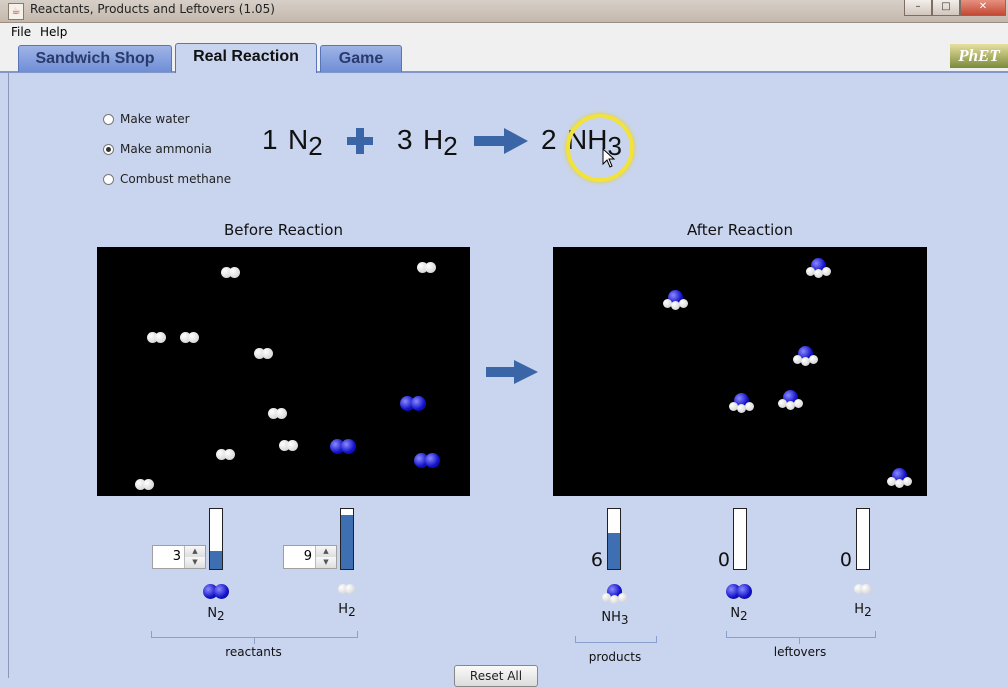 This screenshot has height=687, width=1008. What do you see at coordinates (166, 149) in the screenshot?
I see `radio-label: Make ammonia` at bounding box center [166, 149].